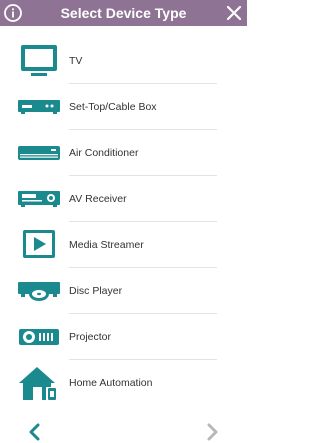  What do you see at coordinates (39, 245) in the screenshot?
I see `media-streamer-icon` at bounding box center [39, 245].